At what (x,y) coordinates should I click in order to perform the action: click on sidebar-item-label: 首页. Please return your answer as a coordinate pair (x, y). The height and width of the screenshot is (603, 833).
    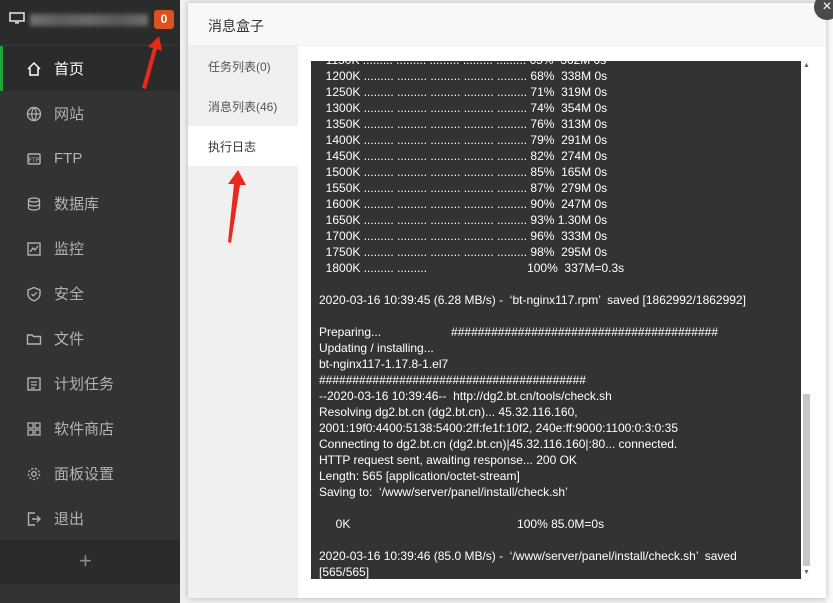
    Looking at the image, I should click on (69, 69).